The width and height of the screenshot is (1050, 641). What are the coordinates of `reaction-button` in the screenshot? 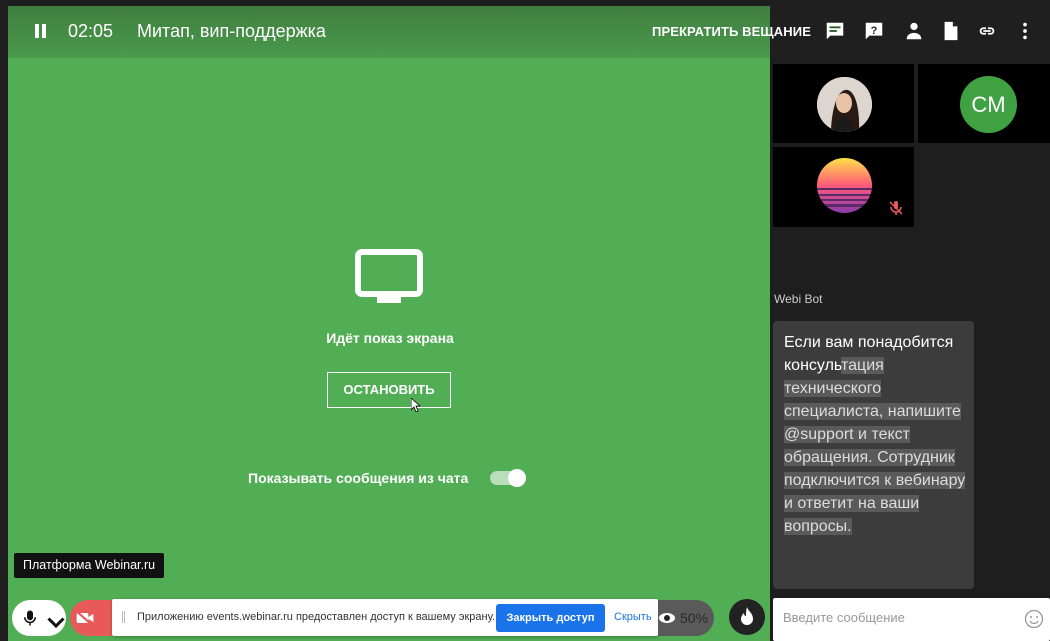 It's located at (747, 617).